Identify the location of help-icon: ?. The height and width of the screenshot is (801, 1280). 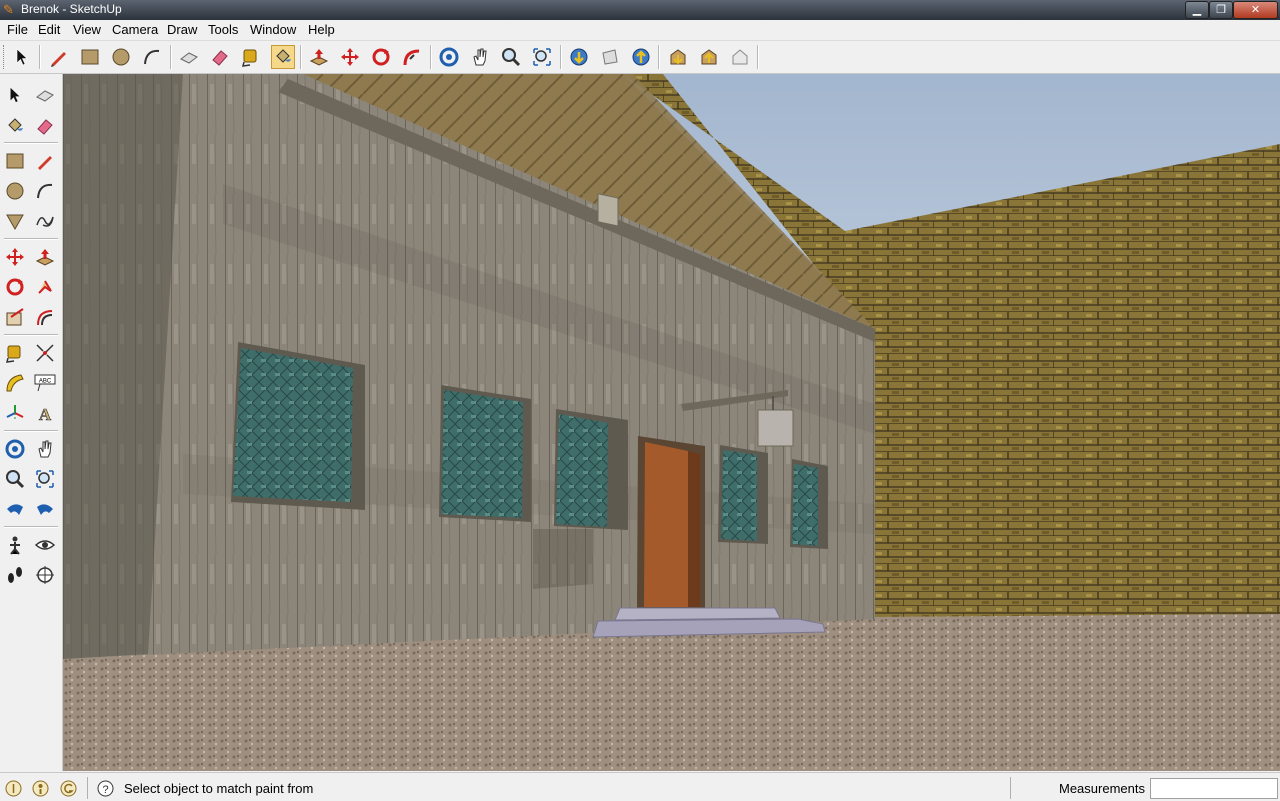
(105, 788).